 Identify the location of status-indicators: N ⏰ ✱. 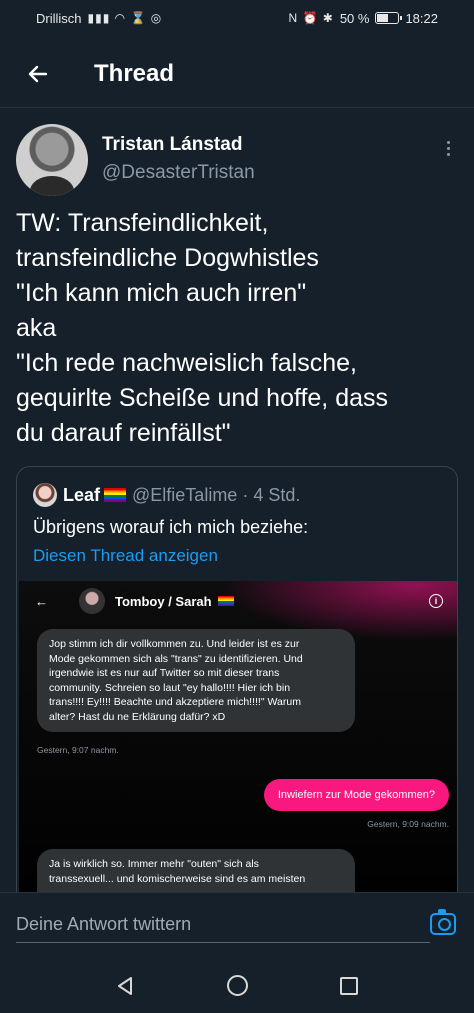
(311, 18).